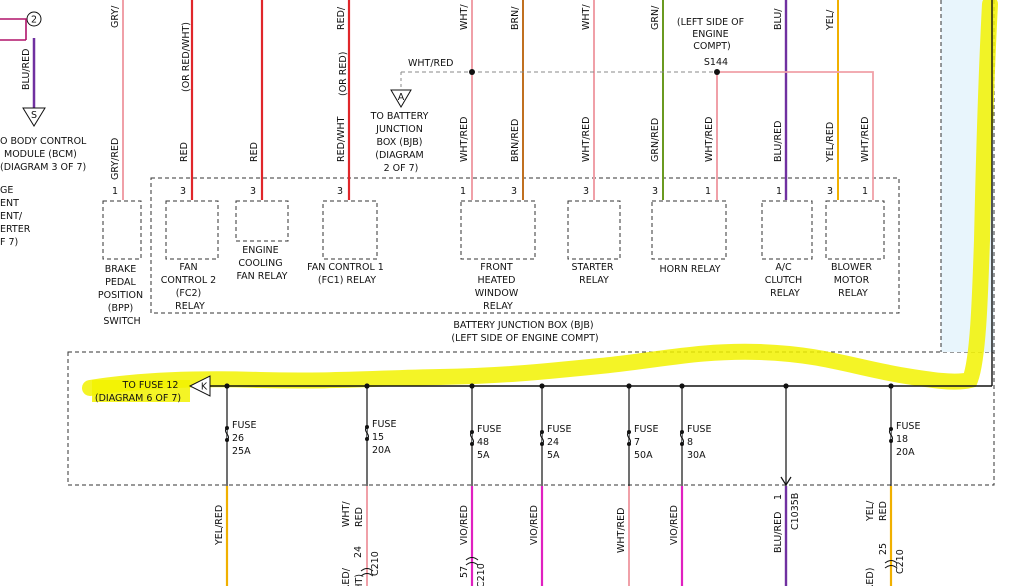  I want to click on mid-label-grn-red: GRN/RED, so click(655, 140).